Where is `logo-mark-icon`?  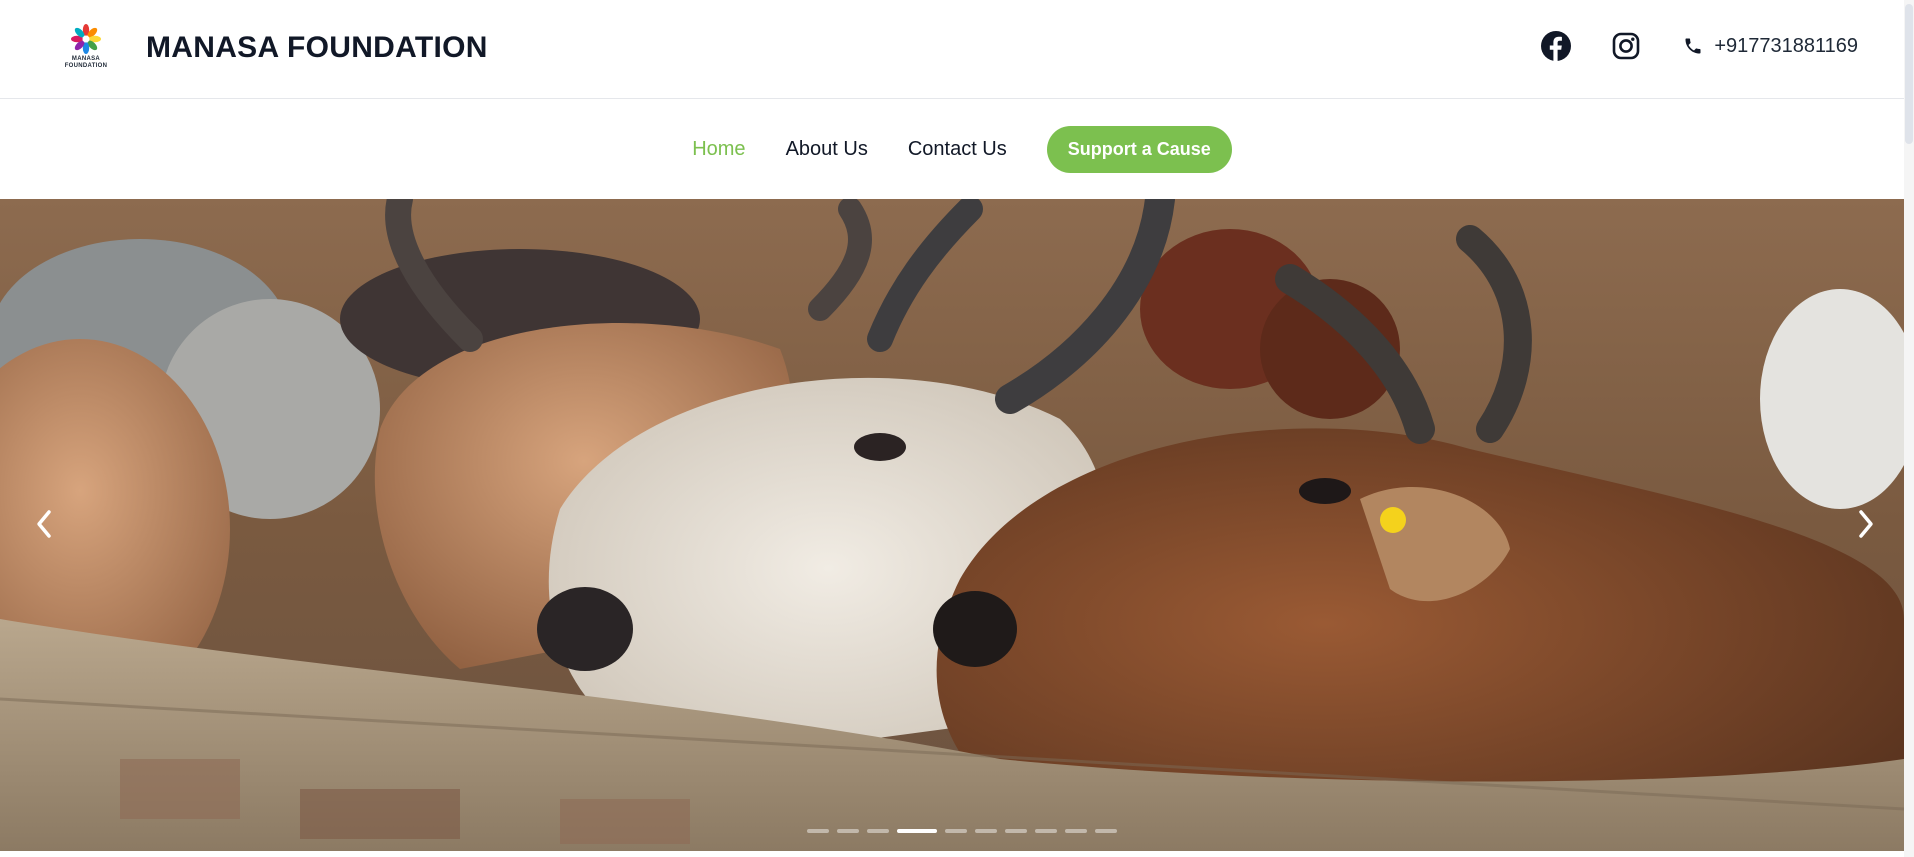 logo-mark-icon is located at coordinates (86, 39).